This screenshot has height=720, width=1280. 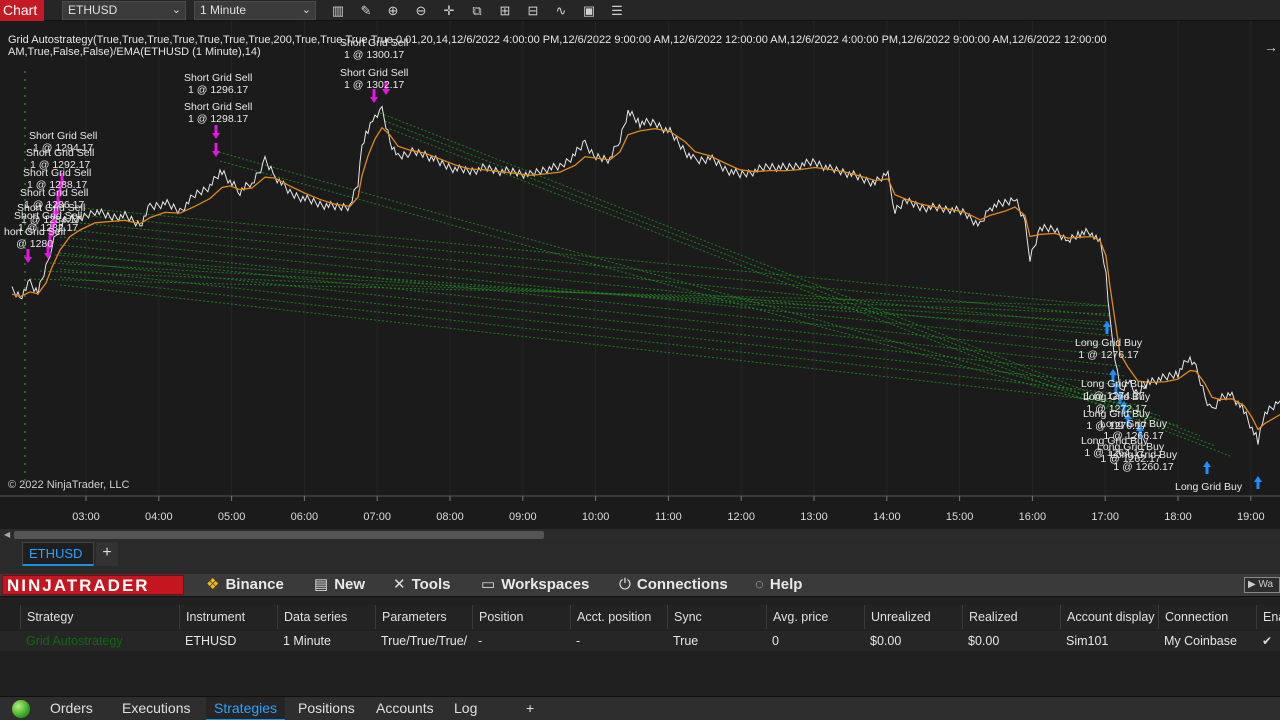 What do you see at coordinates (393, 10) in the screenshot?
I see `zoom-in-icon: ⊕` at bounding box center [393, 10].